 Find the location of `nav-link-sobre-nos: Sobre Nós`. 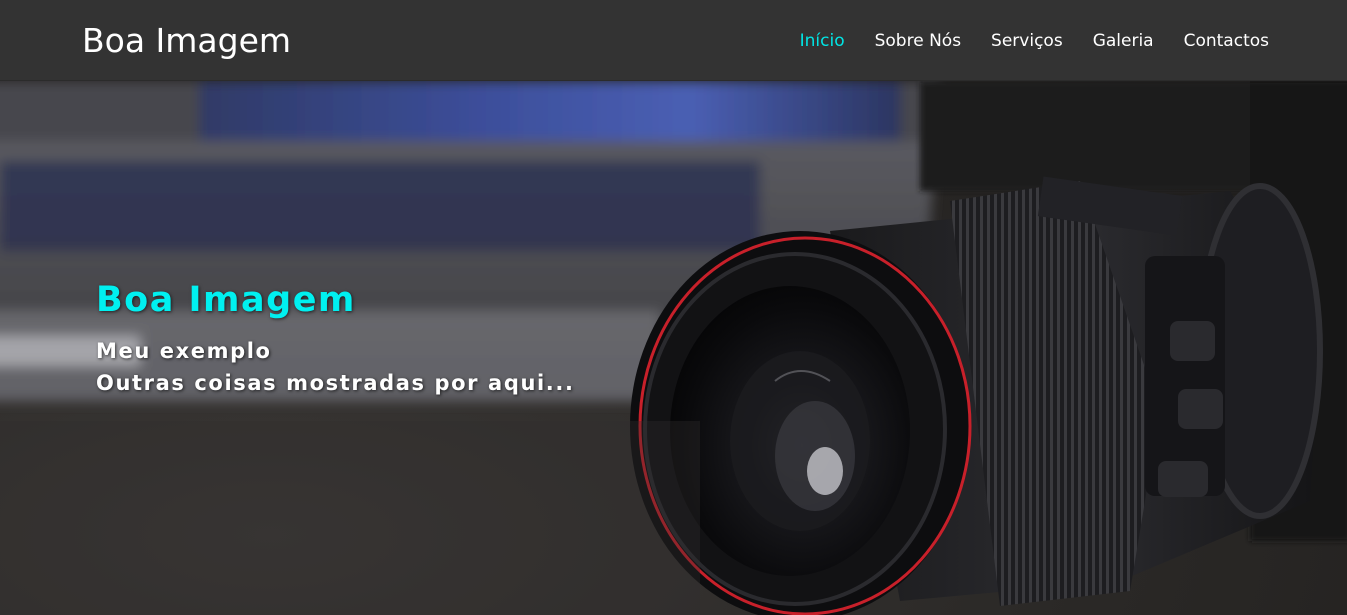

nav-link-sobre-nos: Sobre Nós is located at coordinates (918, 41).